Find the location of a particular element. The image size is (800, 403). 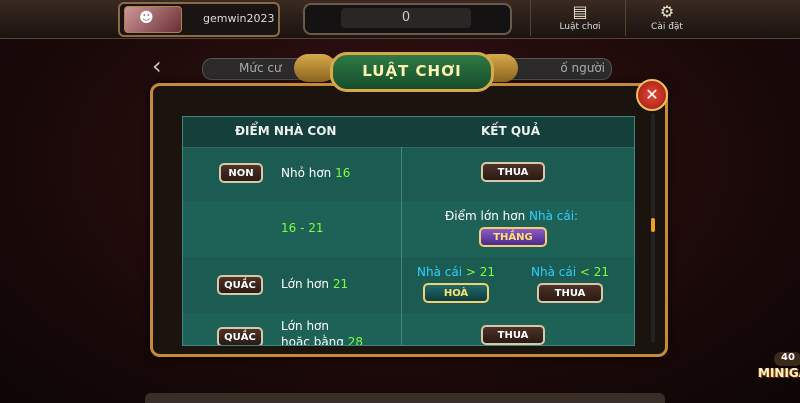

column-header-player-score: ĐIỂM NHÀ CON is located at coordinates (286, 131).